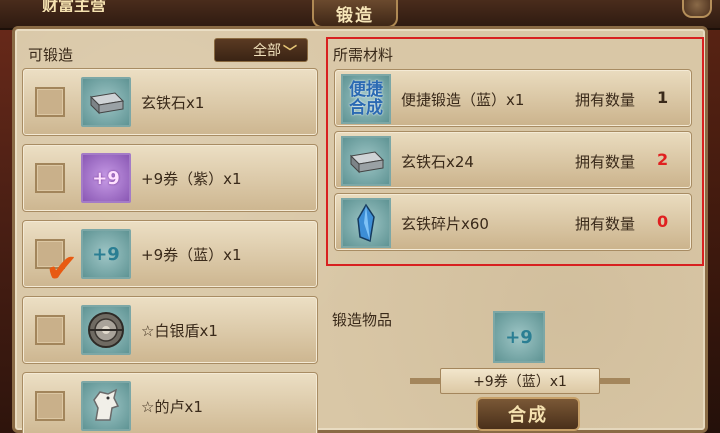 The image size is (720, 433). I want to click on iron-shard-icon, so click(366, 223).